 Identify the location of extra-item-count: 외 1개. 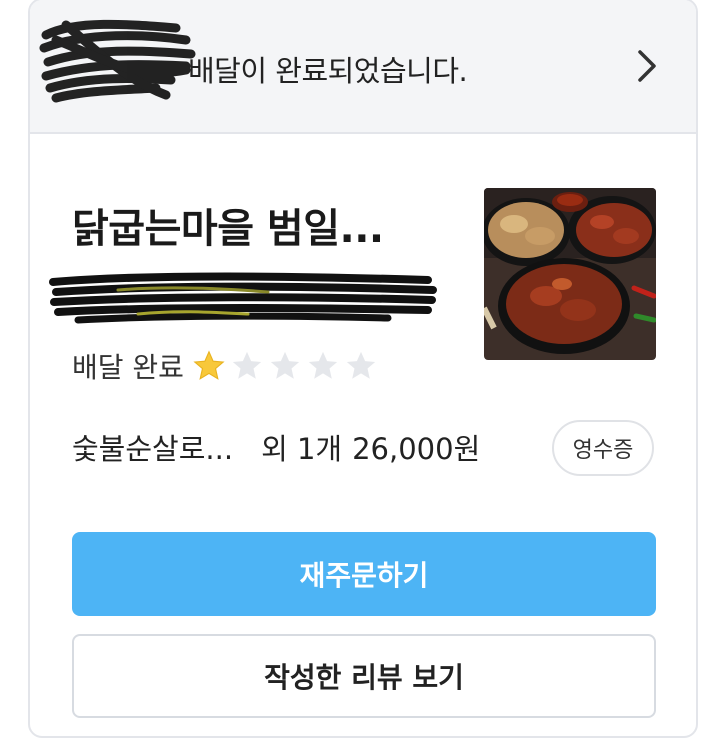
(302, 449).